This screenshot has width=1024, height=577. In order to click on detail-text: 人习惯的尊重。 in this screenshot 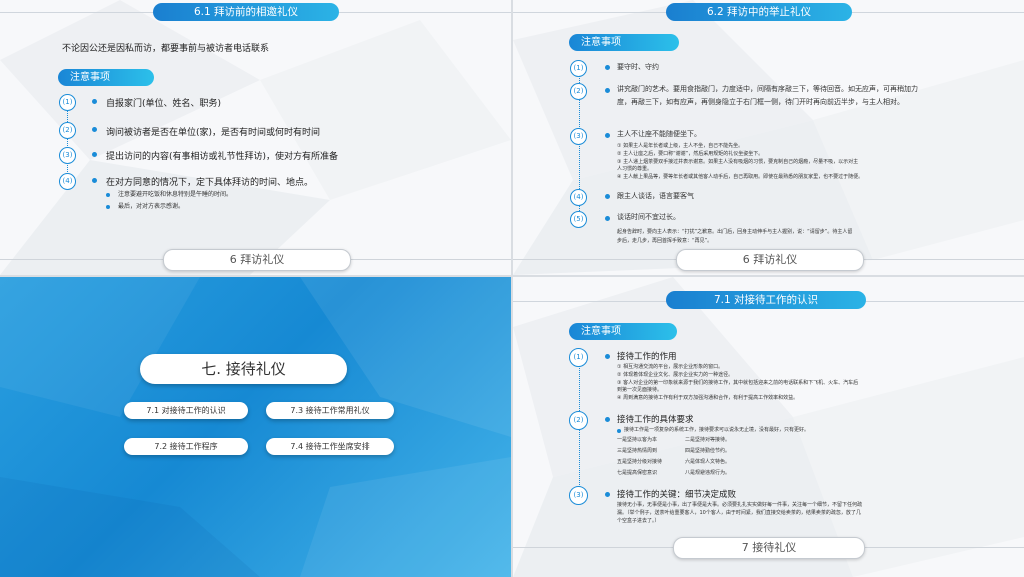, I will do `click(635, 169)`.